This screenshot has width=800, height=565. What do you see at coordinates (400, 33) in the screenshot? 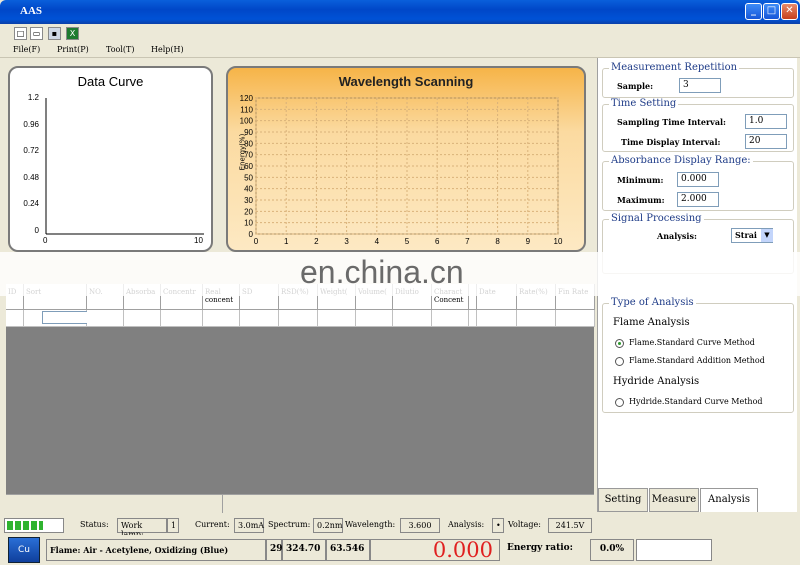
I see `toolbar: □ ▭ ▪ X` at bounding box center [400, 33].